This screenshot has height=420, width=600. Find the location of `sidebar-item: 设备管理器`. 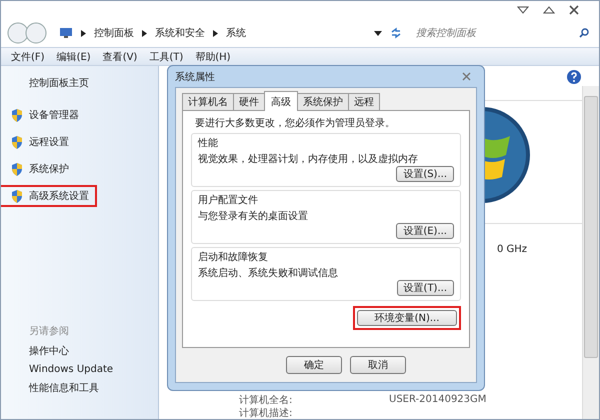

sidebar-item: 设备管理器 is located at coordinates (44, 115).